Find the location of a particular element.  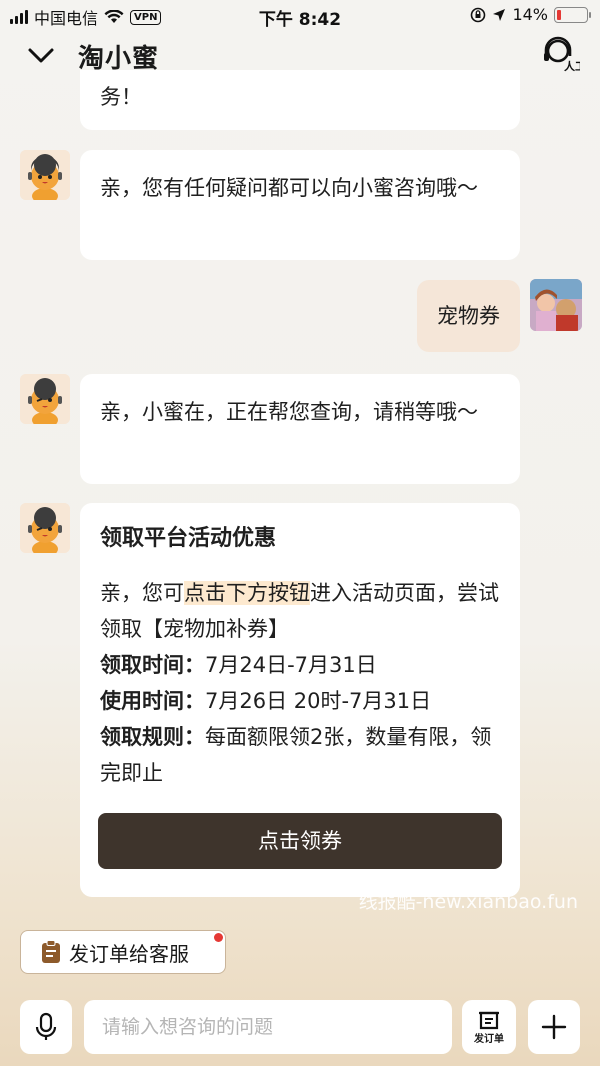

notification-dot is located at coordinates (218, 937).